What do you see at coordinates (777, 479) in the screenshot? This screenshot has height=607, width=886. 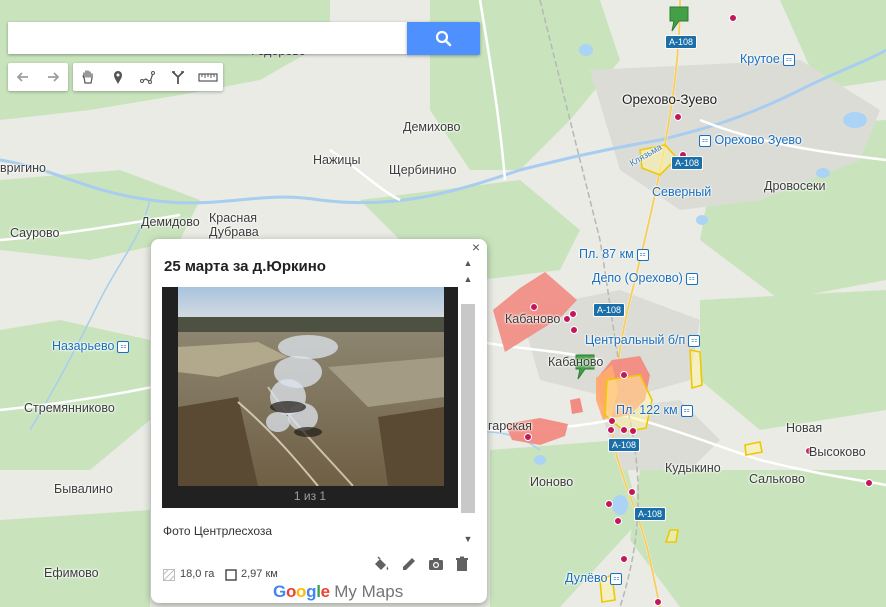 I see `place-label: Сальково` at bounding box center [777, 479].